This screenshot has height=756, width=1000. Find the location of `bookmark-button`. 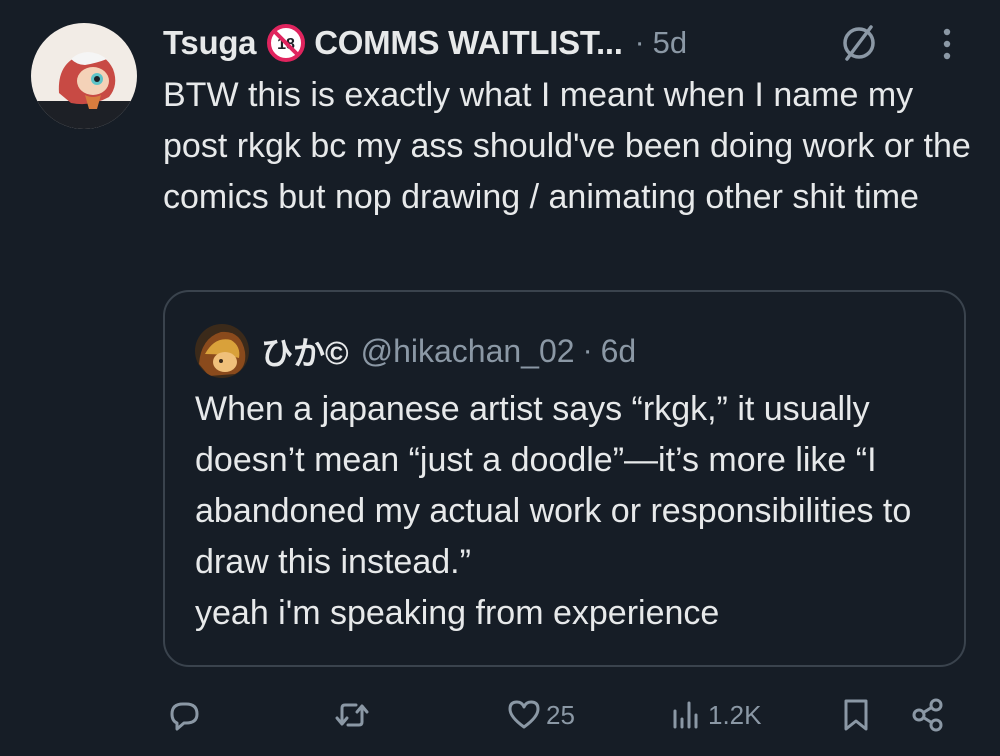

bookmark-button is located at coordinates (856, 715).